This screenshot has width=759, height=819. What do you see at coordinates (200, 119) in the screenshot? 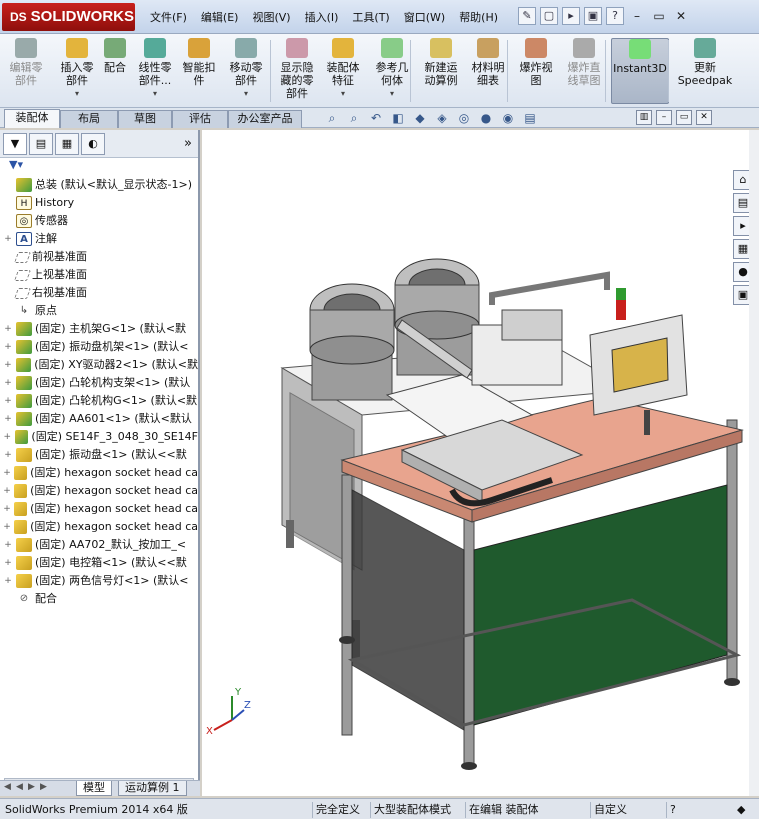
I see `tab: 评估` at bounding box center [200, 119].